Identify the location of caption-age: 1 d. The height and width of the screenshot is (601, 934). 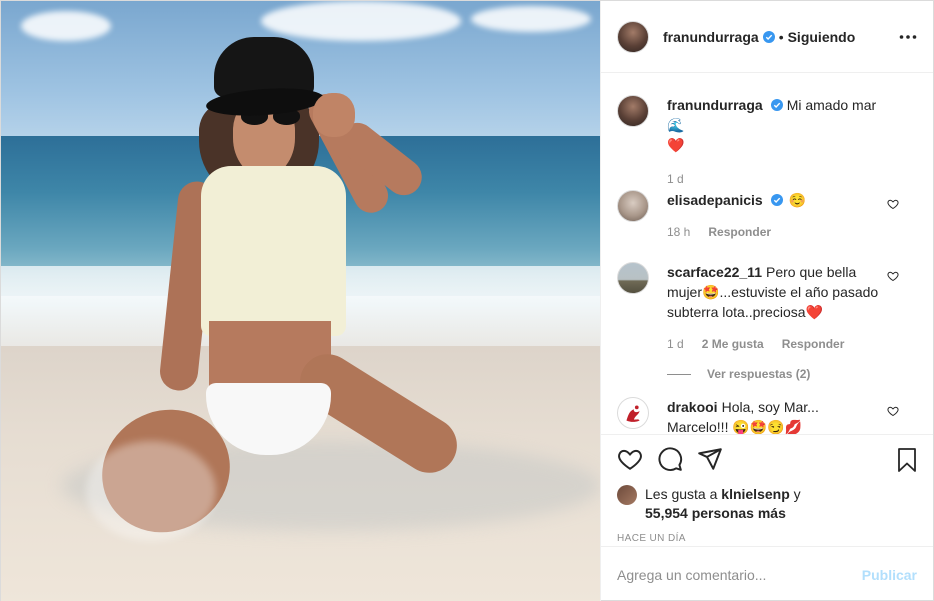
(675, 179).